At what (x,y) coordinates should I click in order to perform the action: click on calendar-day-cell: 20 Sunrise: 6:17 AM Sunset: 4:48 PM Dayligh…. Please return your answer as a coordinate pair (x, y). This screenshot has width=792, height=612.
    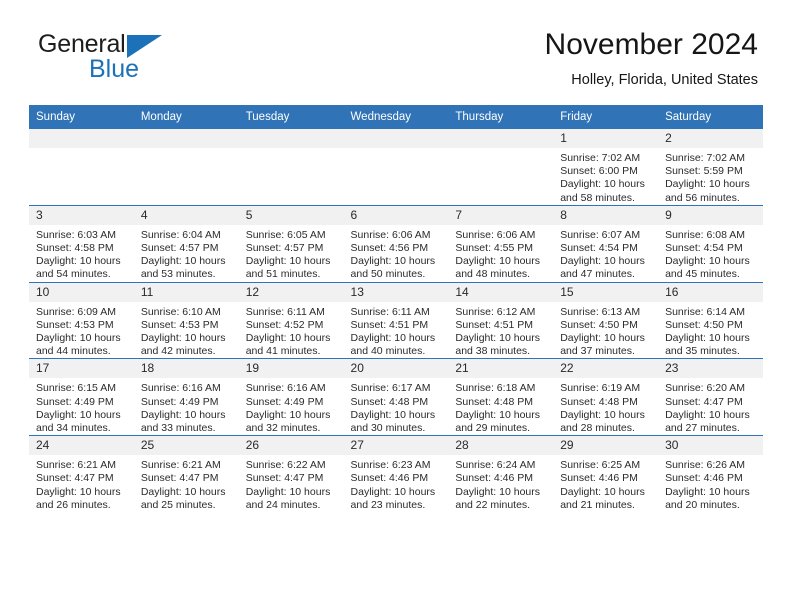
    Looking at the image, I should click on (396, 397).